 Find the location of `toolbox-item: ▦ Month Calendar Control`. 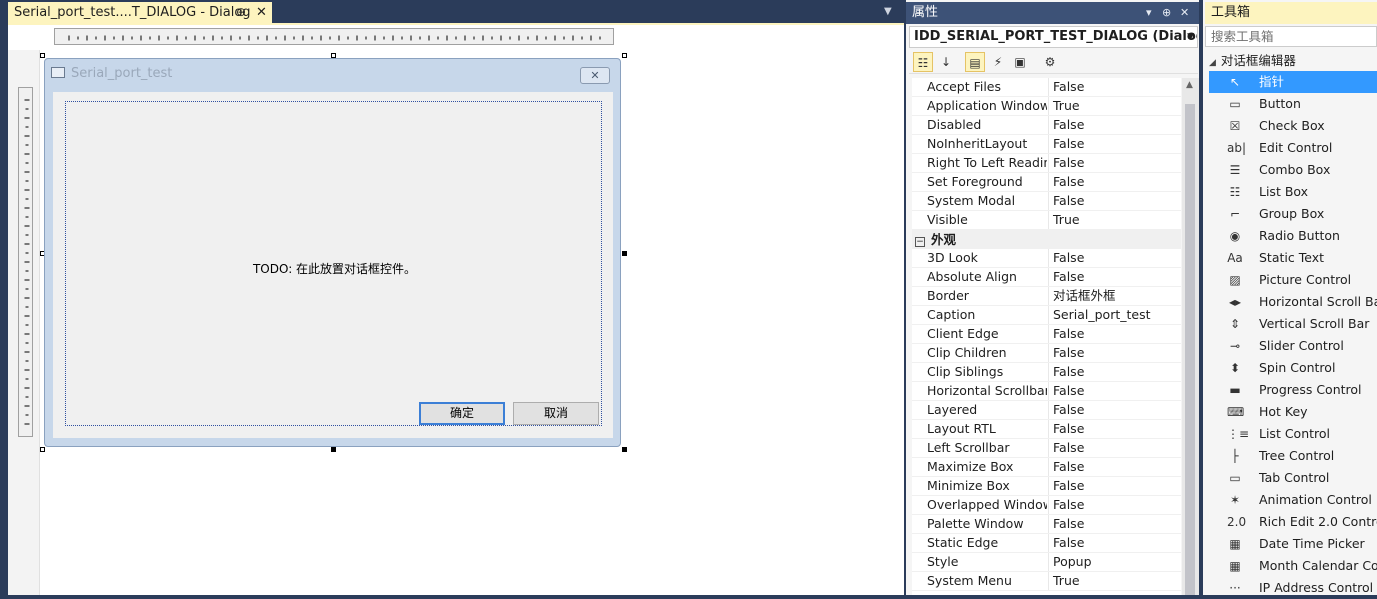

toolbox-item: ▦ Month Calendar Control is located at coordinates (1293, 566).